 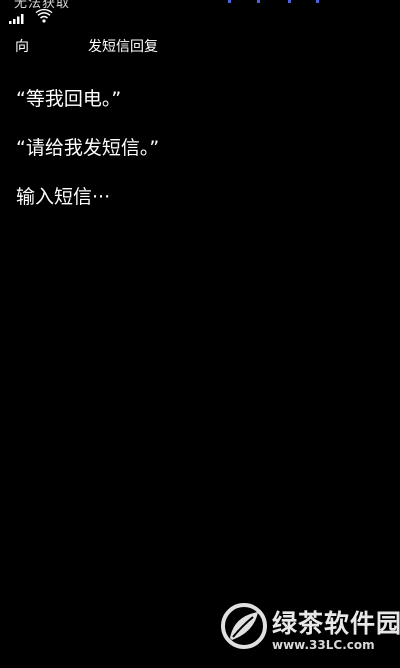 I want to click on recipient-prefix-label: 向, so click(x=22, y=47).